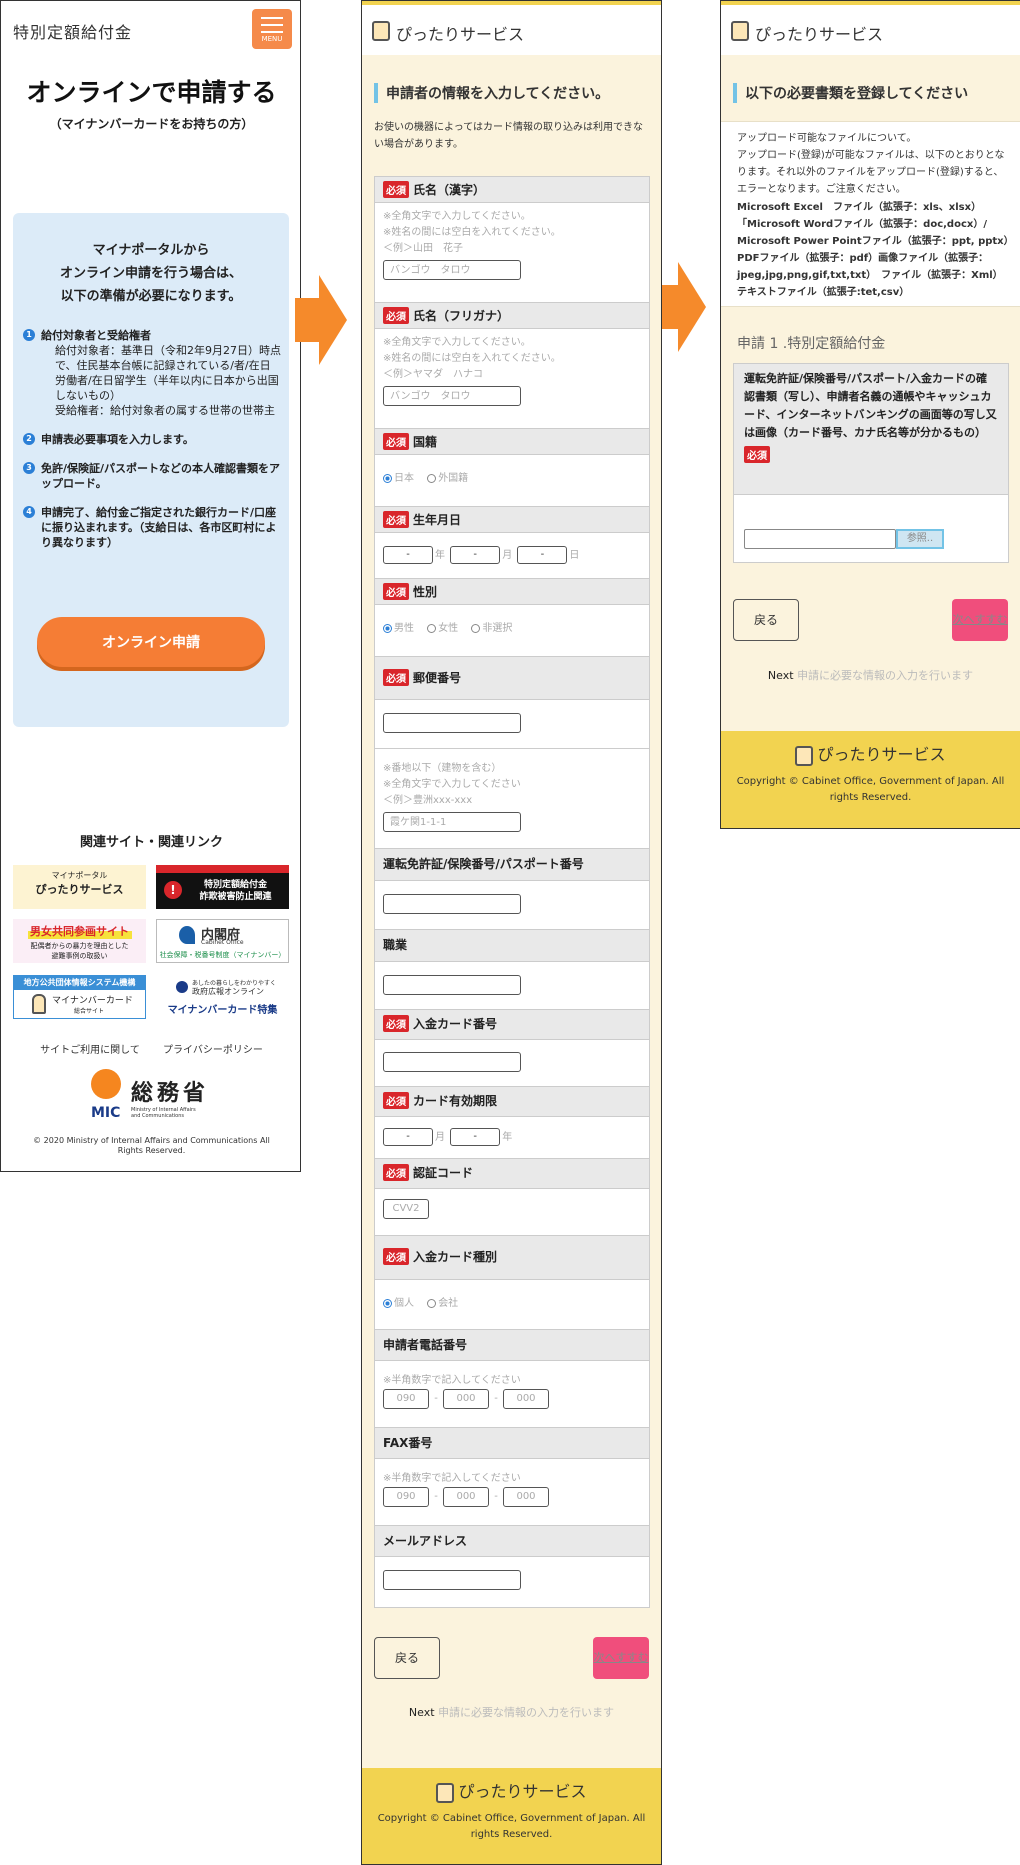 The image size is (1020, 1865). I want to click on hint: ※姓名の間には空白を入れてください。, so click(472, 232).